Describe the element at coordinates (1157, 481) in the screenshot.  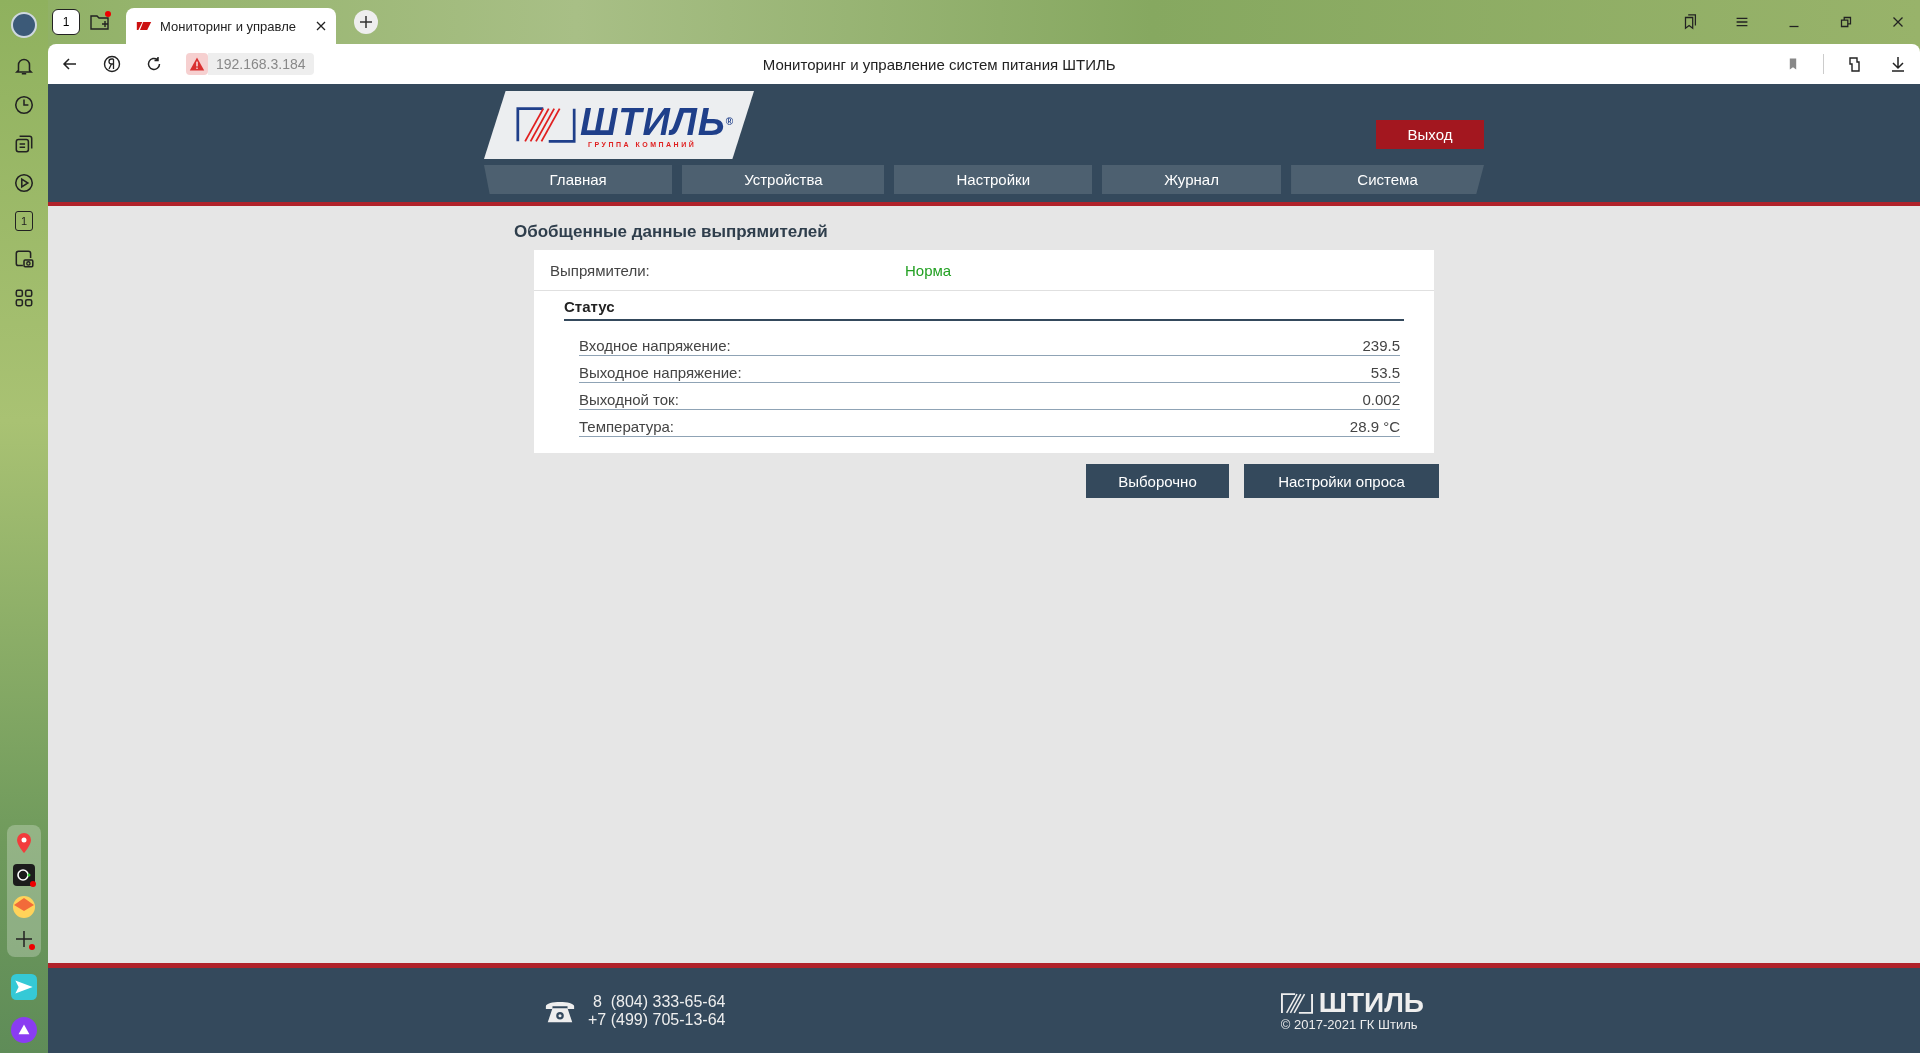
I see `action-button: Выборочно` at that location.